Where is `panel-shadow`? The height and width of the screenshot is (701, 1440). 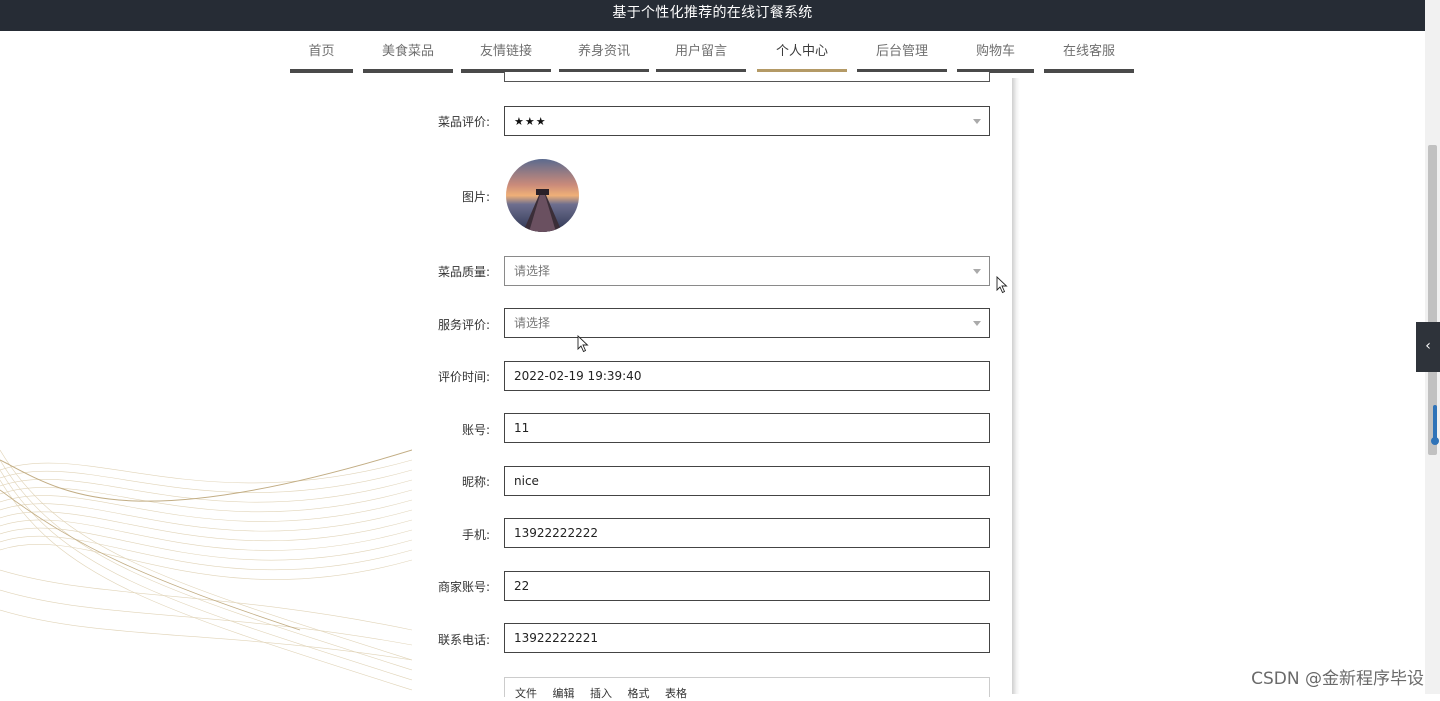 panel-shadow is located at coordinates (1016, 386).